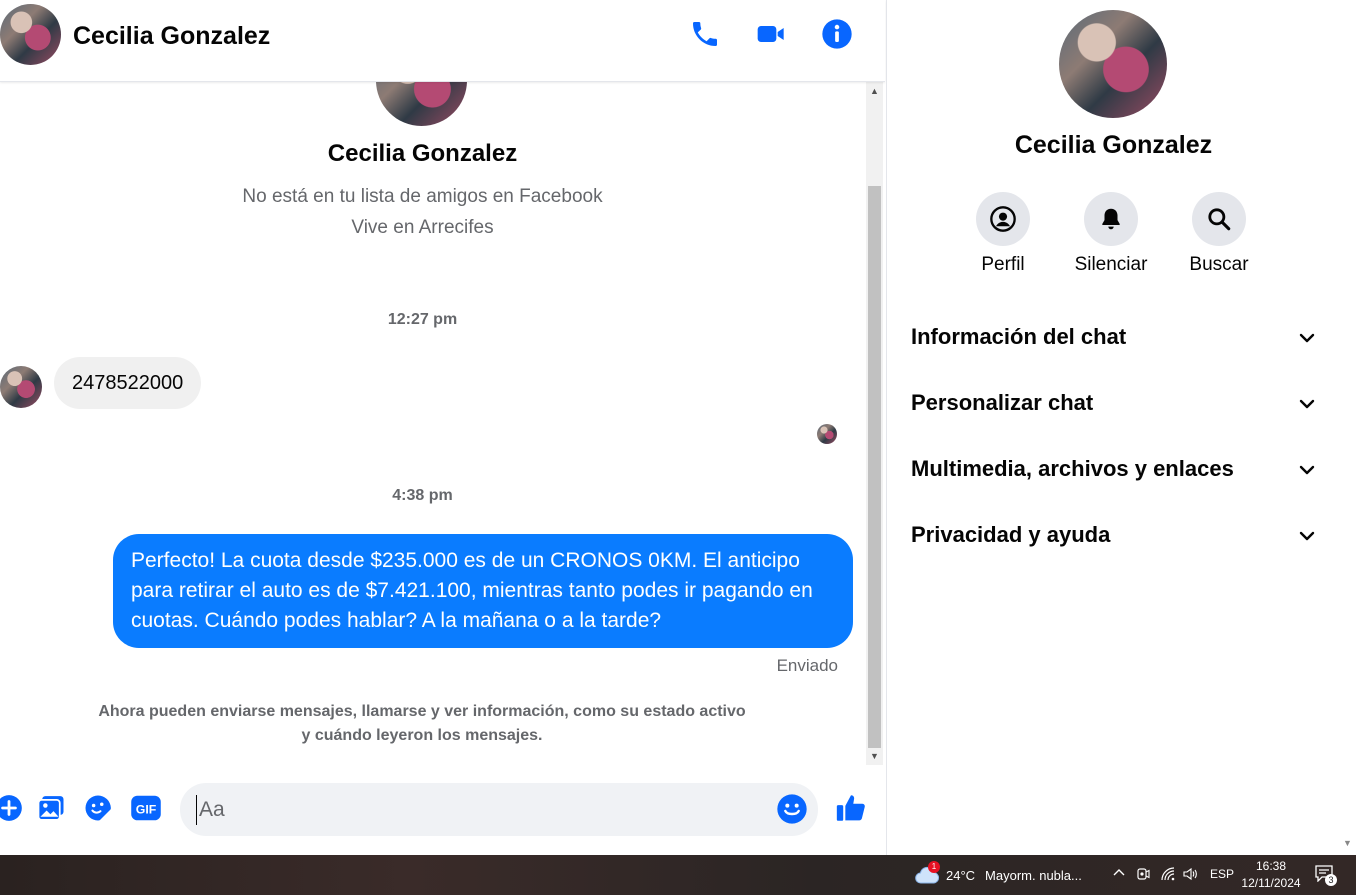 This screenshot has height=895, width=1356. Describe the element at coordinates (1072, 468) in the screenshot. I see `section-label: Multimedia, archivos y enlaces` at that location.